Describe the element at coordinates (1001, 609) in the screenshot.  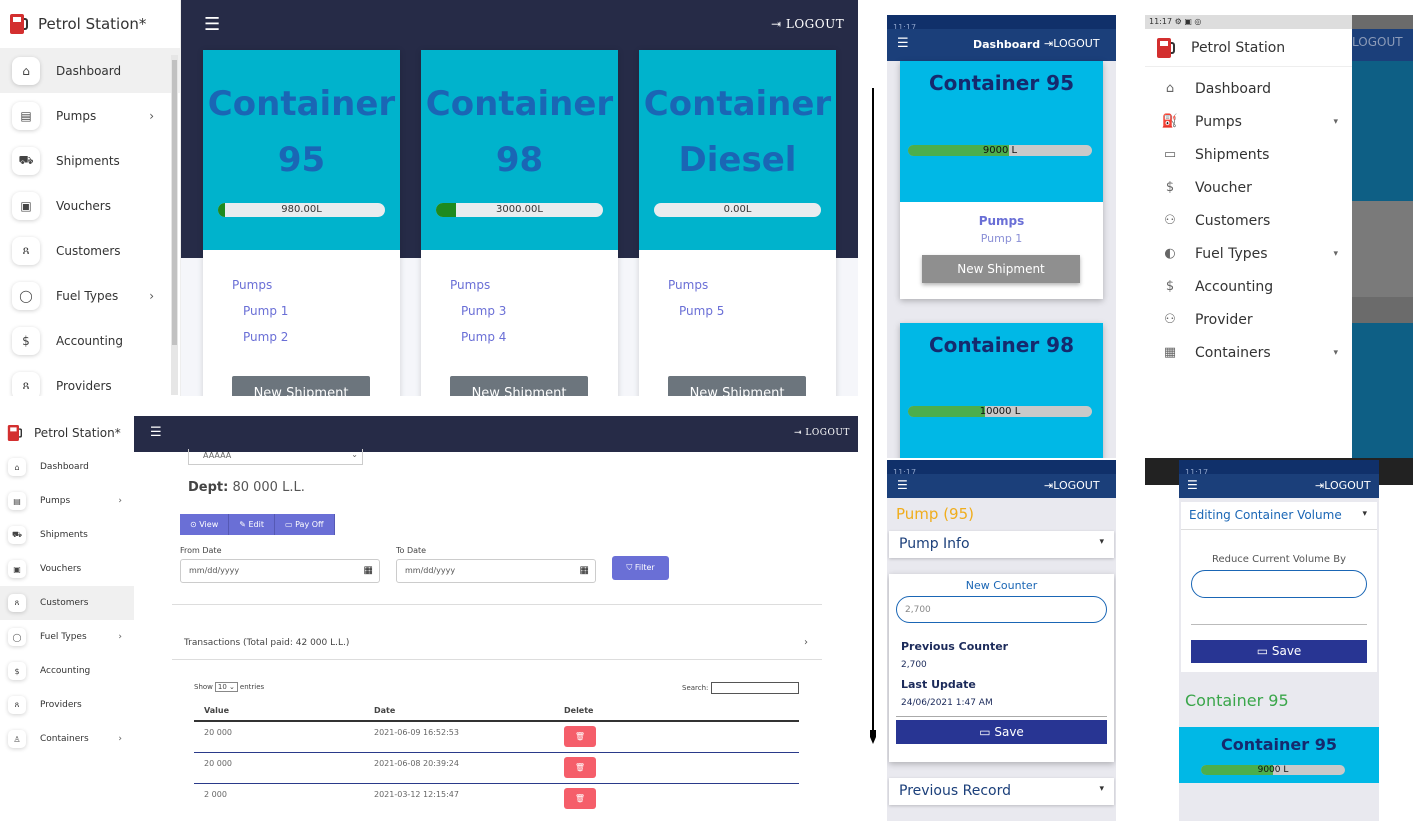
I see `counter-input: 2,700` at that location.